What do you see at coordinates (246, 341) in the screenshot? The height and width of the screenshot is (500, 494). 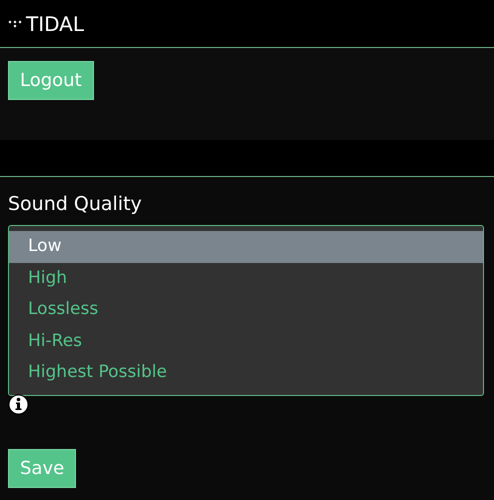 I see `list-option: Hi-Res` at bounding box center [246, 341].